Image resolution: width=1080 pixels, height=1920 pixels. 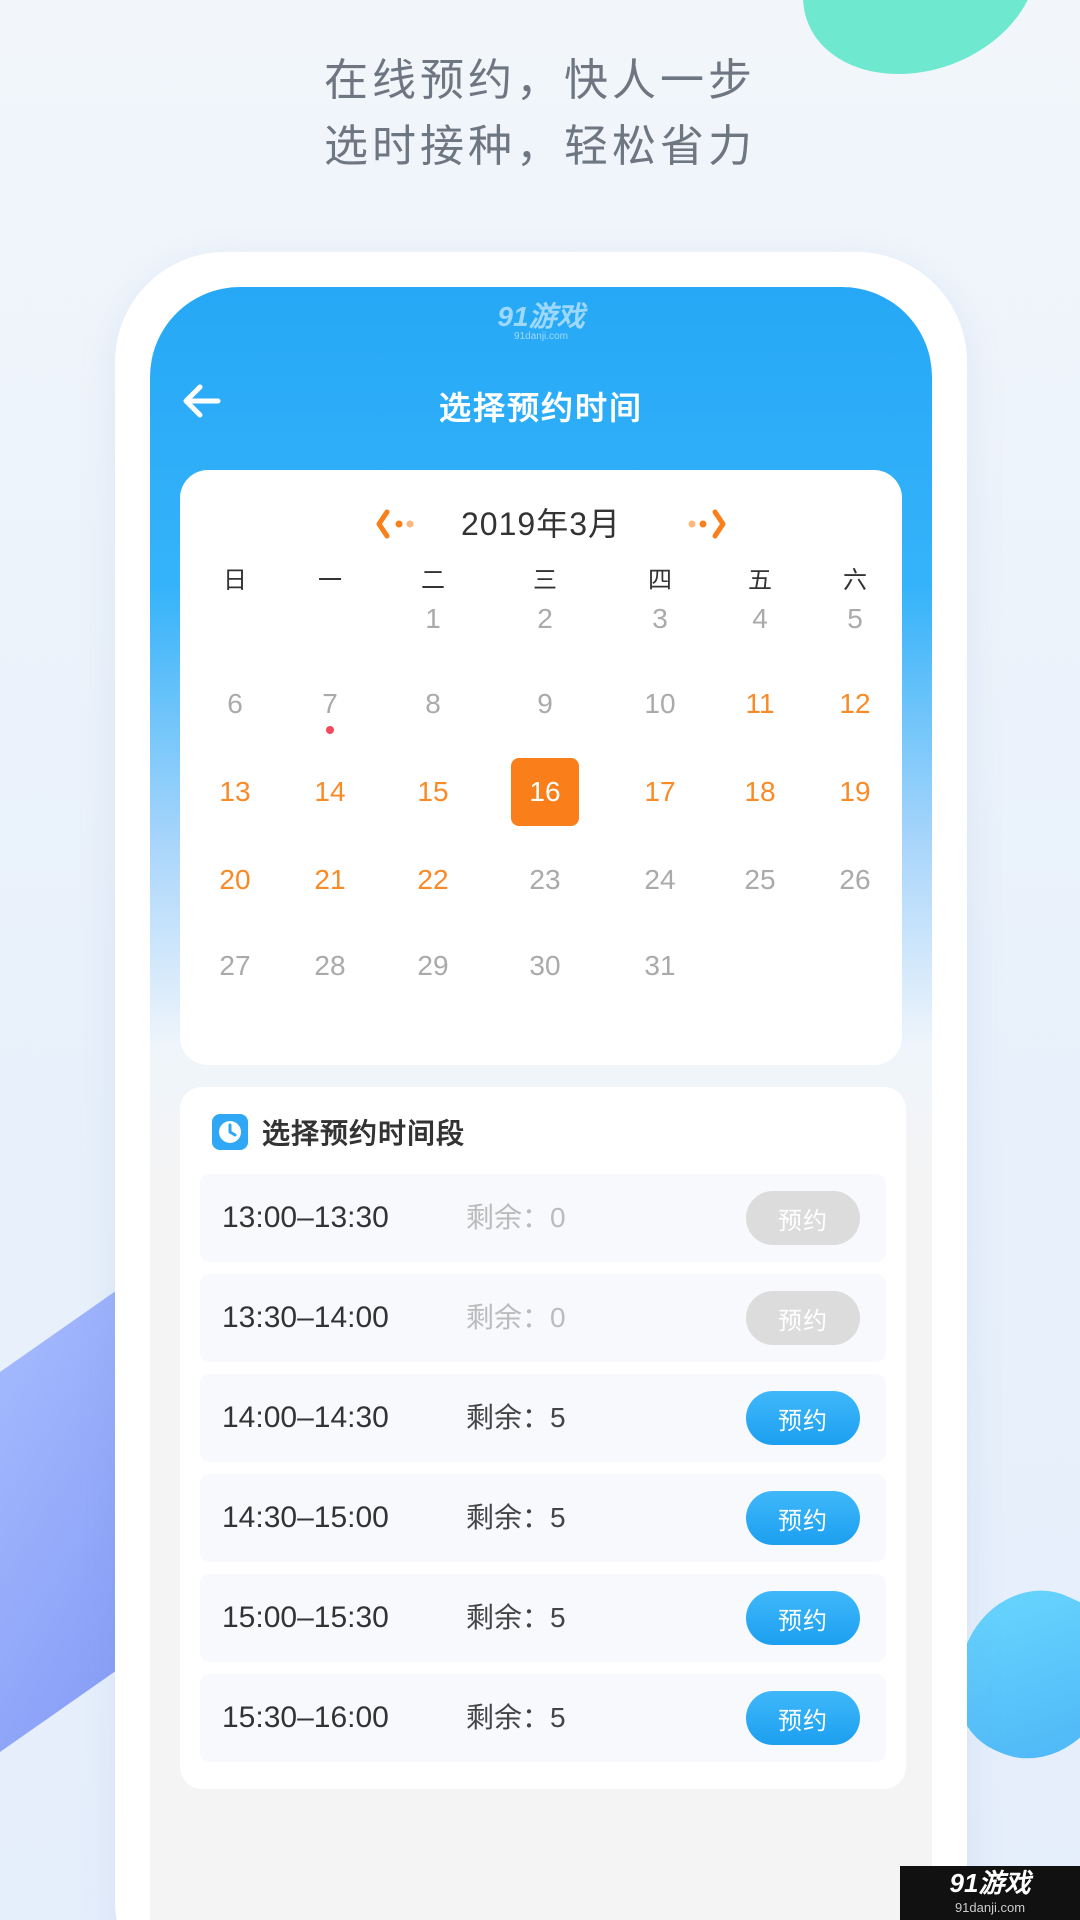 What do you see at coordinates (660, 618) in the screenshot?
I see `calendar-day: 3` at bounding box center [660, 618].